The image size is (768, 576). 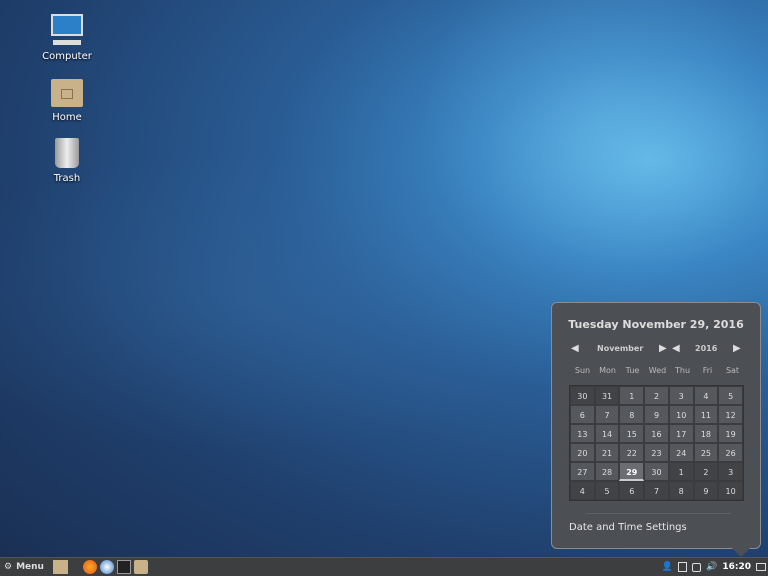 I want to click on calendar-day: 30, so click(x=656, y=471).